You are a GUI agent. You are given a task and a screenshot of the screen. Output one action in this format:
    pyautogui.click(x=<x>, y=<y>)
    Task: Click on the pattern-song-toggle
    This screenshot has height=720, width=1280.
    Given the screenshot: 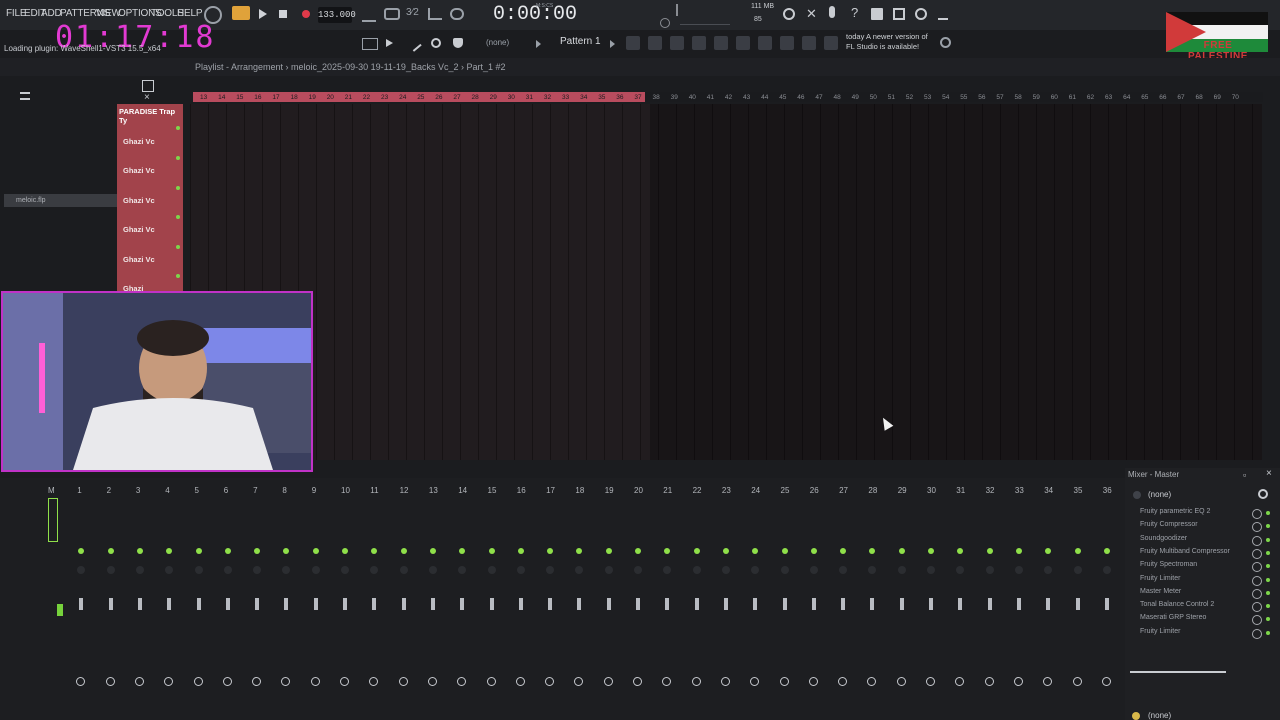 What is the action you would take?
    pyautogui.click(x=241, y=13)
    